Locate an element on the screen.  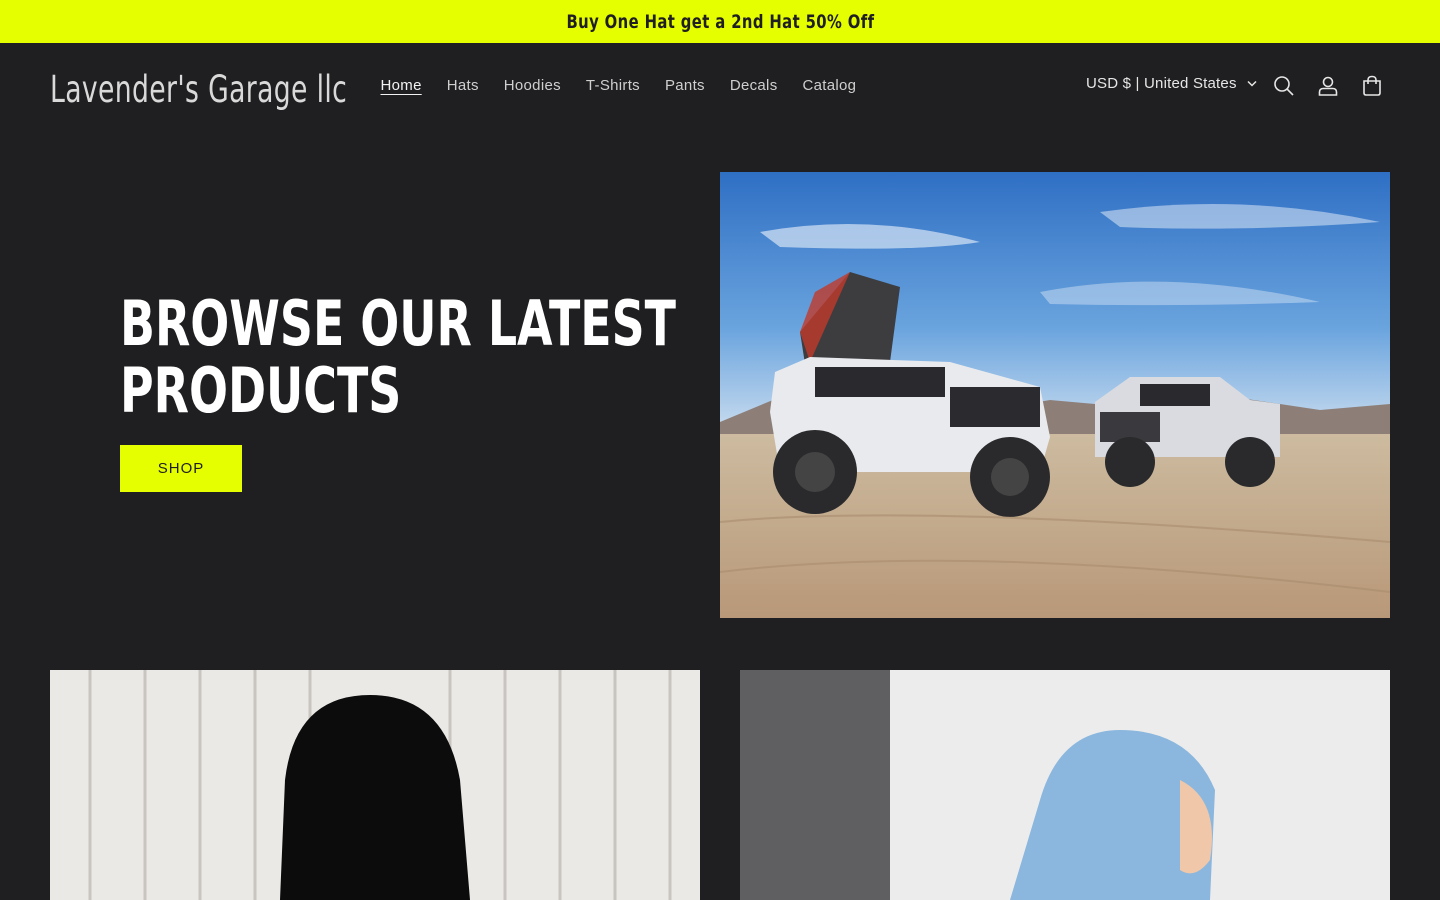
cart-button is located at coordinates (1372, 86).